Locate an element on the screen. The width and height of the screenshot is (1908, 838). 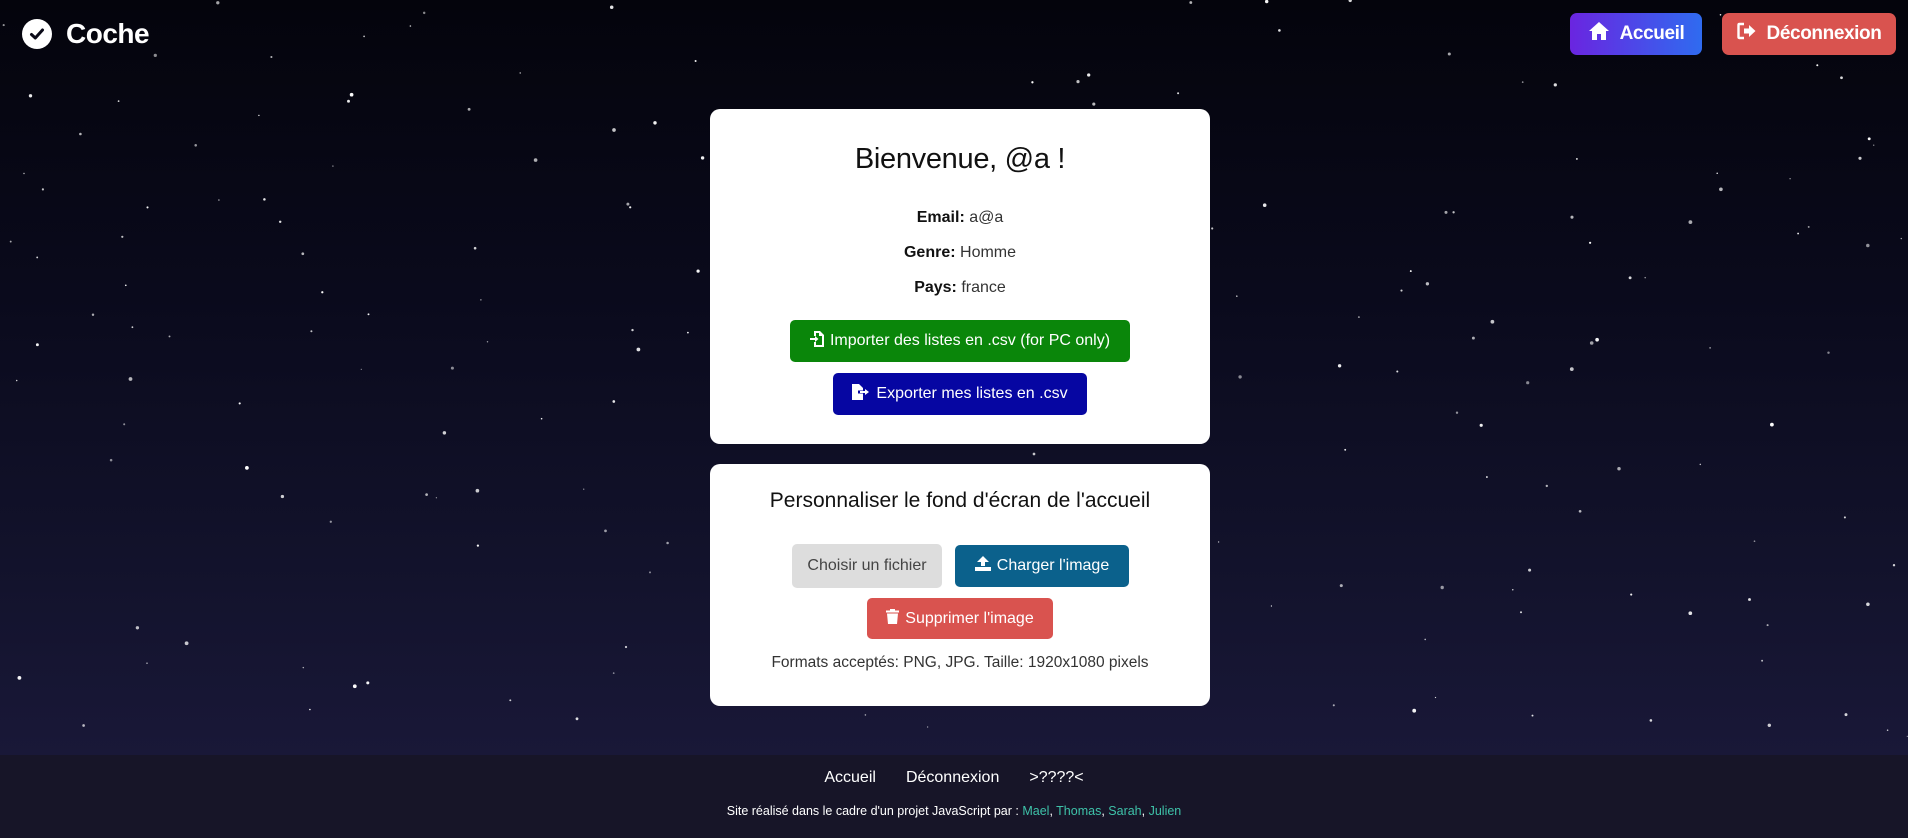
export-csv-button: Exporter mes listes en .csv is located at coordinates (960, 394).